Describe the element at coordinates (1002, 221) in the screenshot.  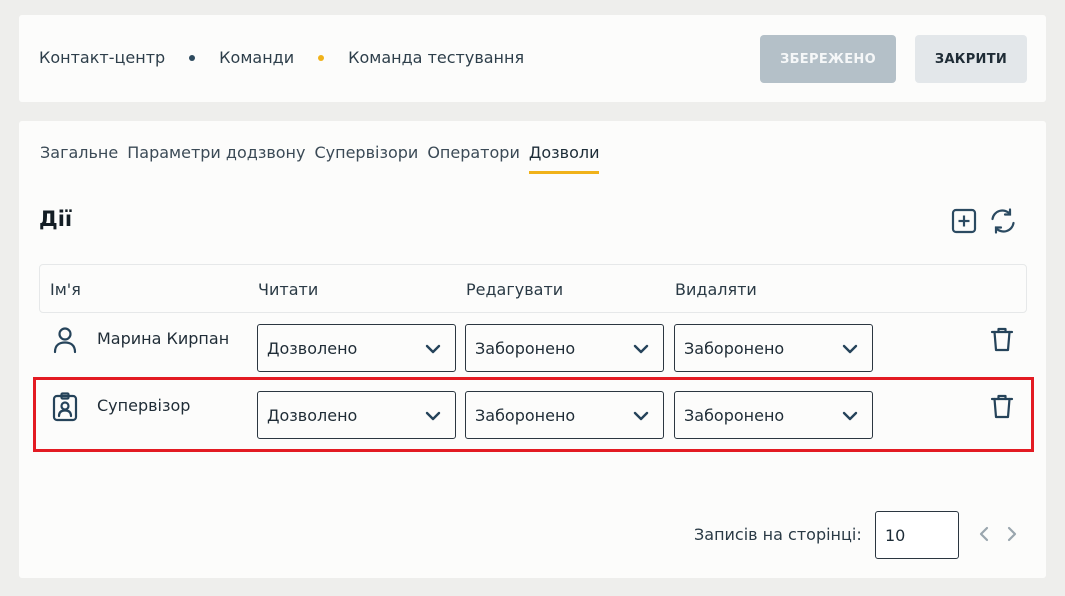
I see `refresh-icon` at that location.